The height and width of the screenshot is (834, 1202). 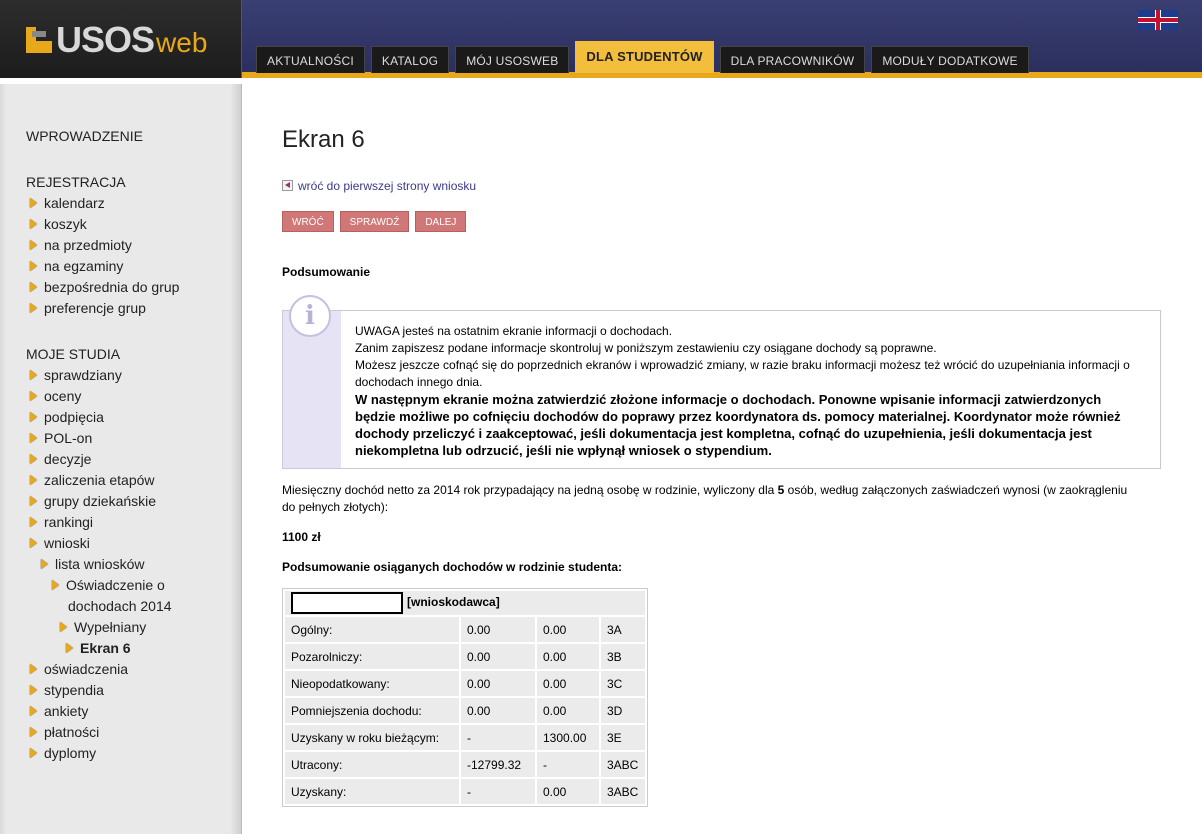 What do you see at coordinates (55, 396) in the screenshot?
I see `sidebar-item-oceny: oceny` at bounding box center [55, 396].